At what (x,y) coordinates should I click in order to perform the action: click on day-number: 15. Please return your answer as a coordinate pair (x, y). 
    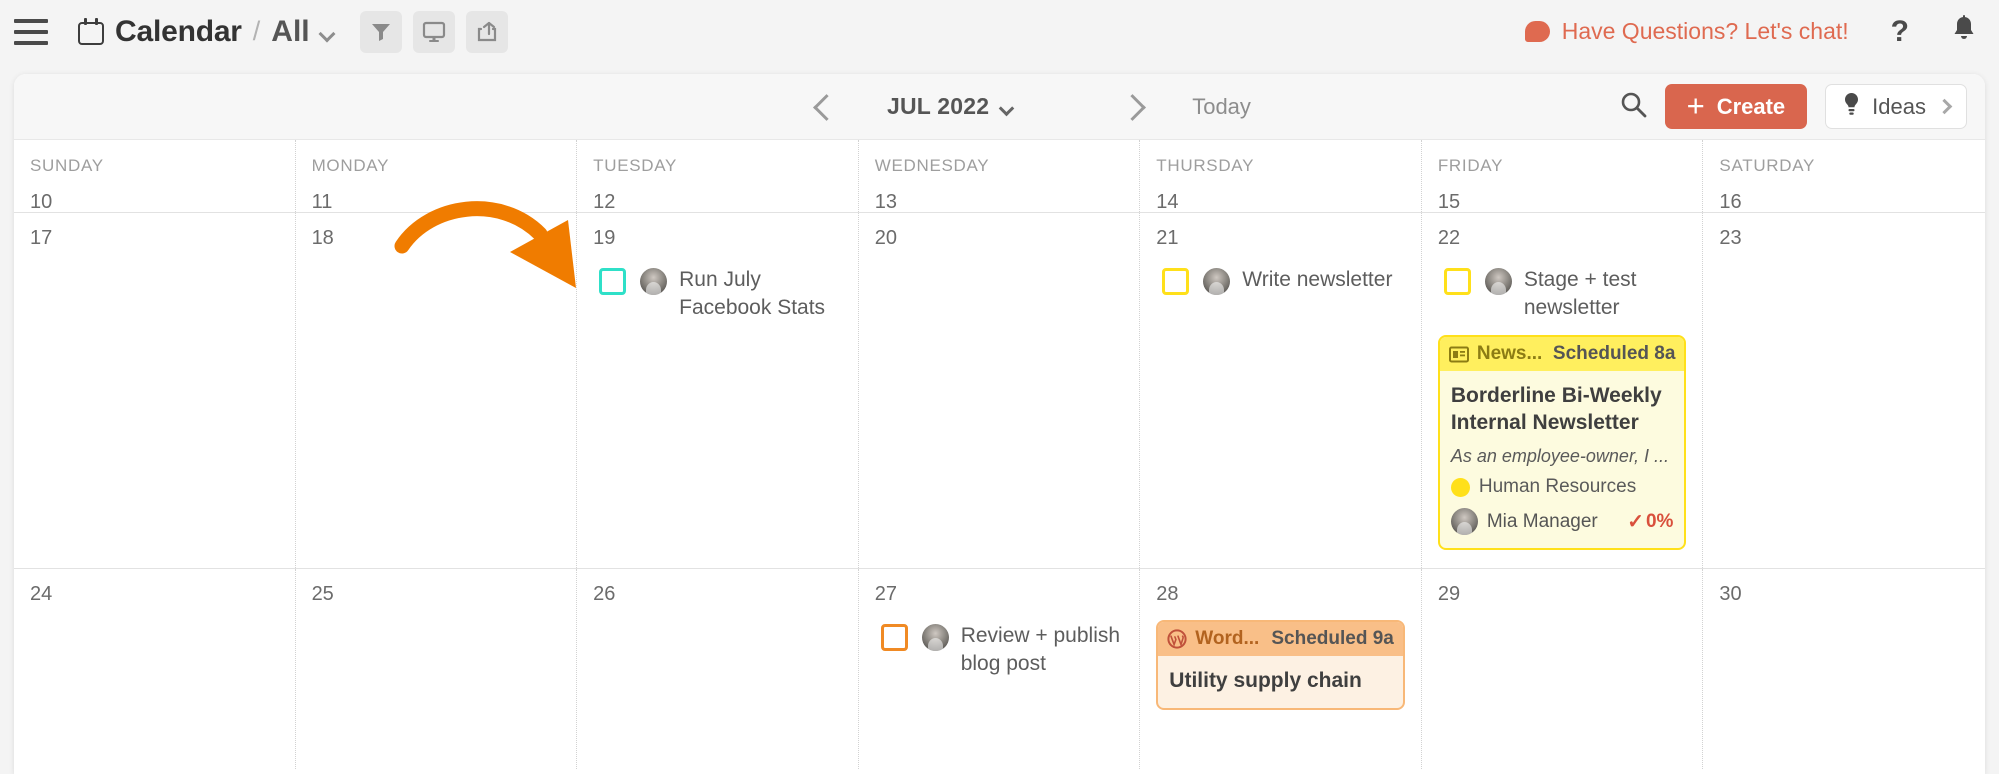
    Looking at the image, I should click on (1562, 195).